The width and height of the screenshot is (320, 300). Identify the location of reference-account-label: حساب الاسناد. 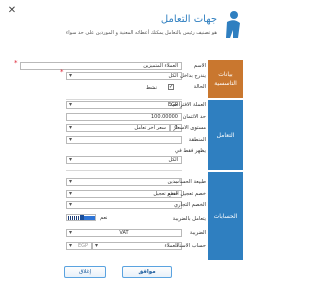
(190, 246).